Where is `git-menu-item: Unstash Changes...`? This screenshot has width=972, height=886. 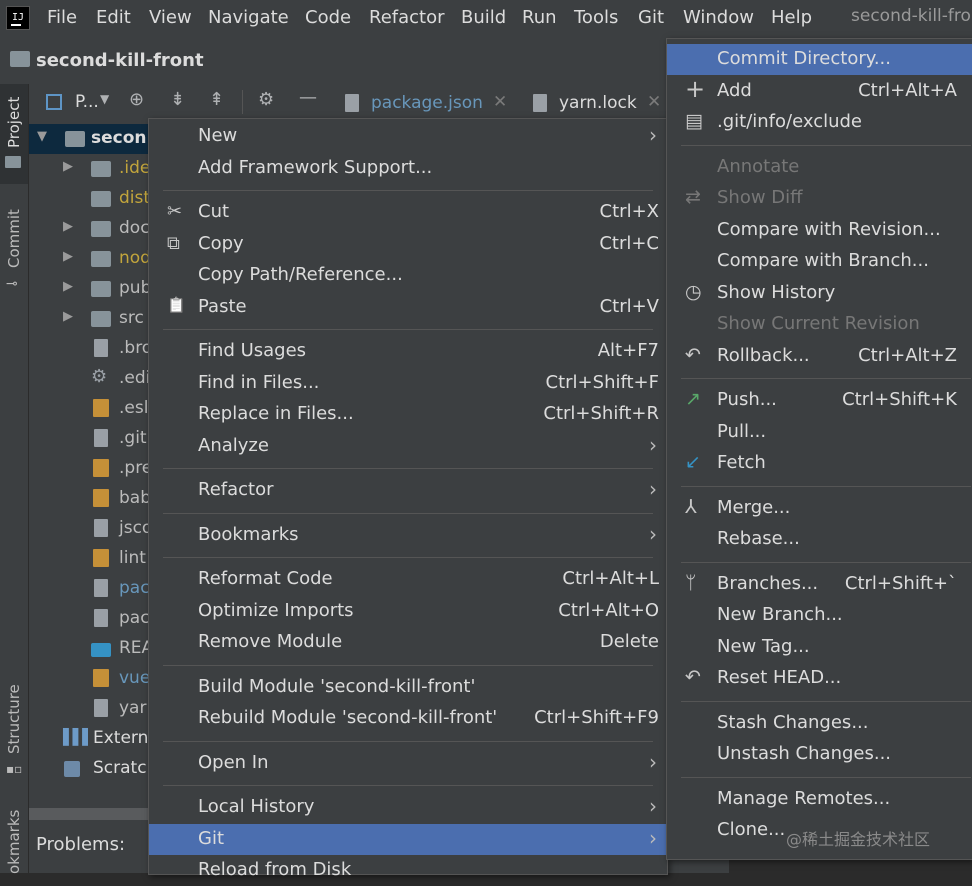 git-menu-item: Unstash Changes... is located at coordinates (819, 754).